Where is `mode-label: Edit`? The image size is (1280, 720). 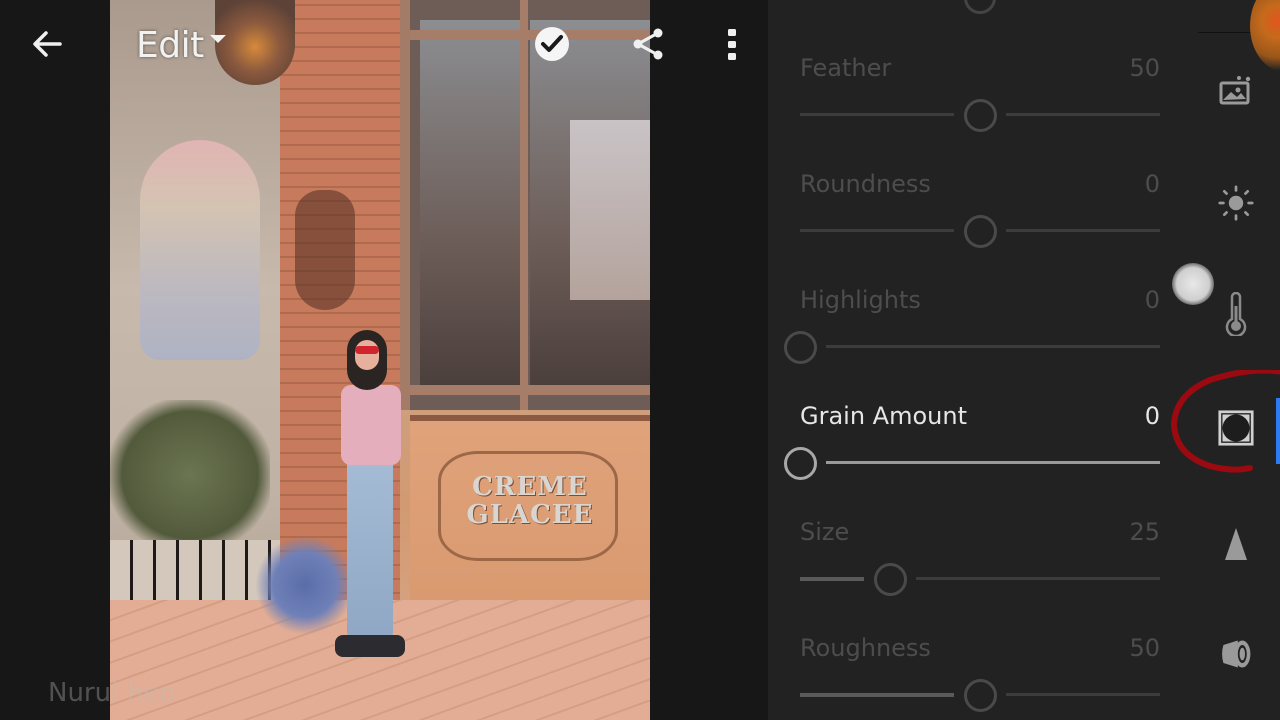
mode-label: Edit is located at coordinates (170, 45).